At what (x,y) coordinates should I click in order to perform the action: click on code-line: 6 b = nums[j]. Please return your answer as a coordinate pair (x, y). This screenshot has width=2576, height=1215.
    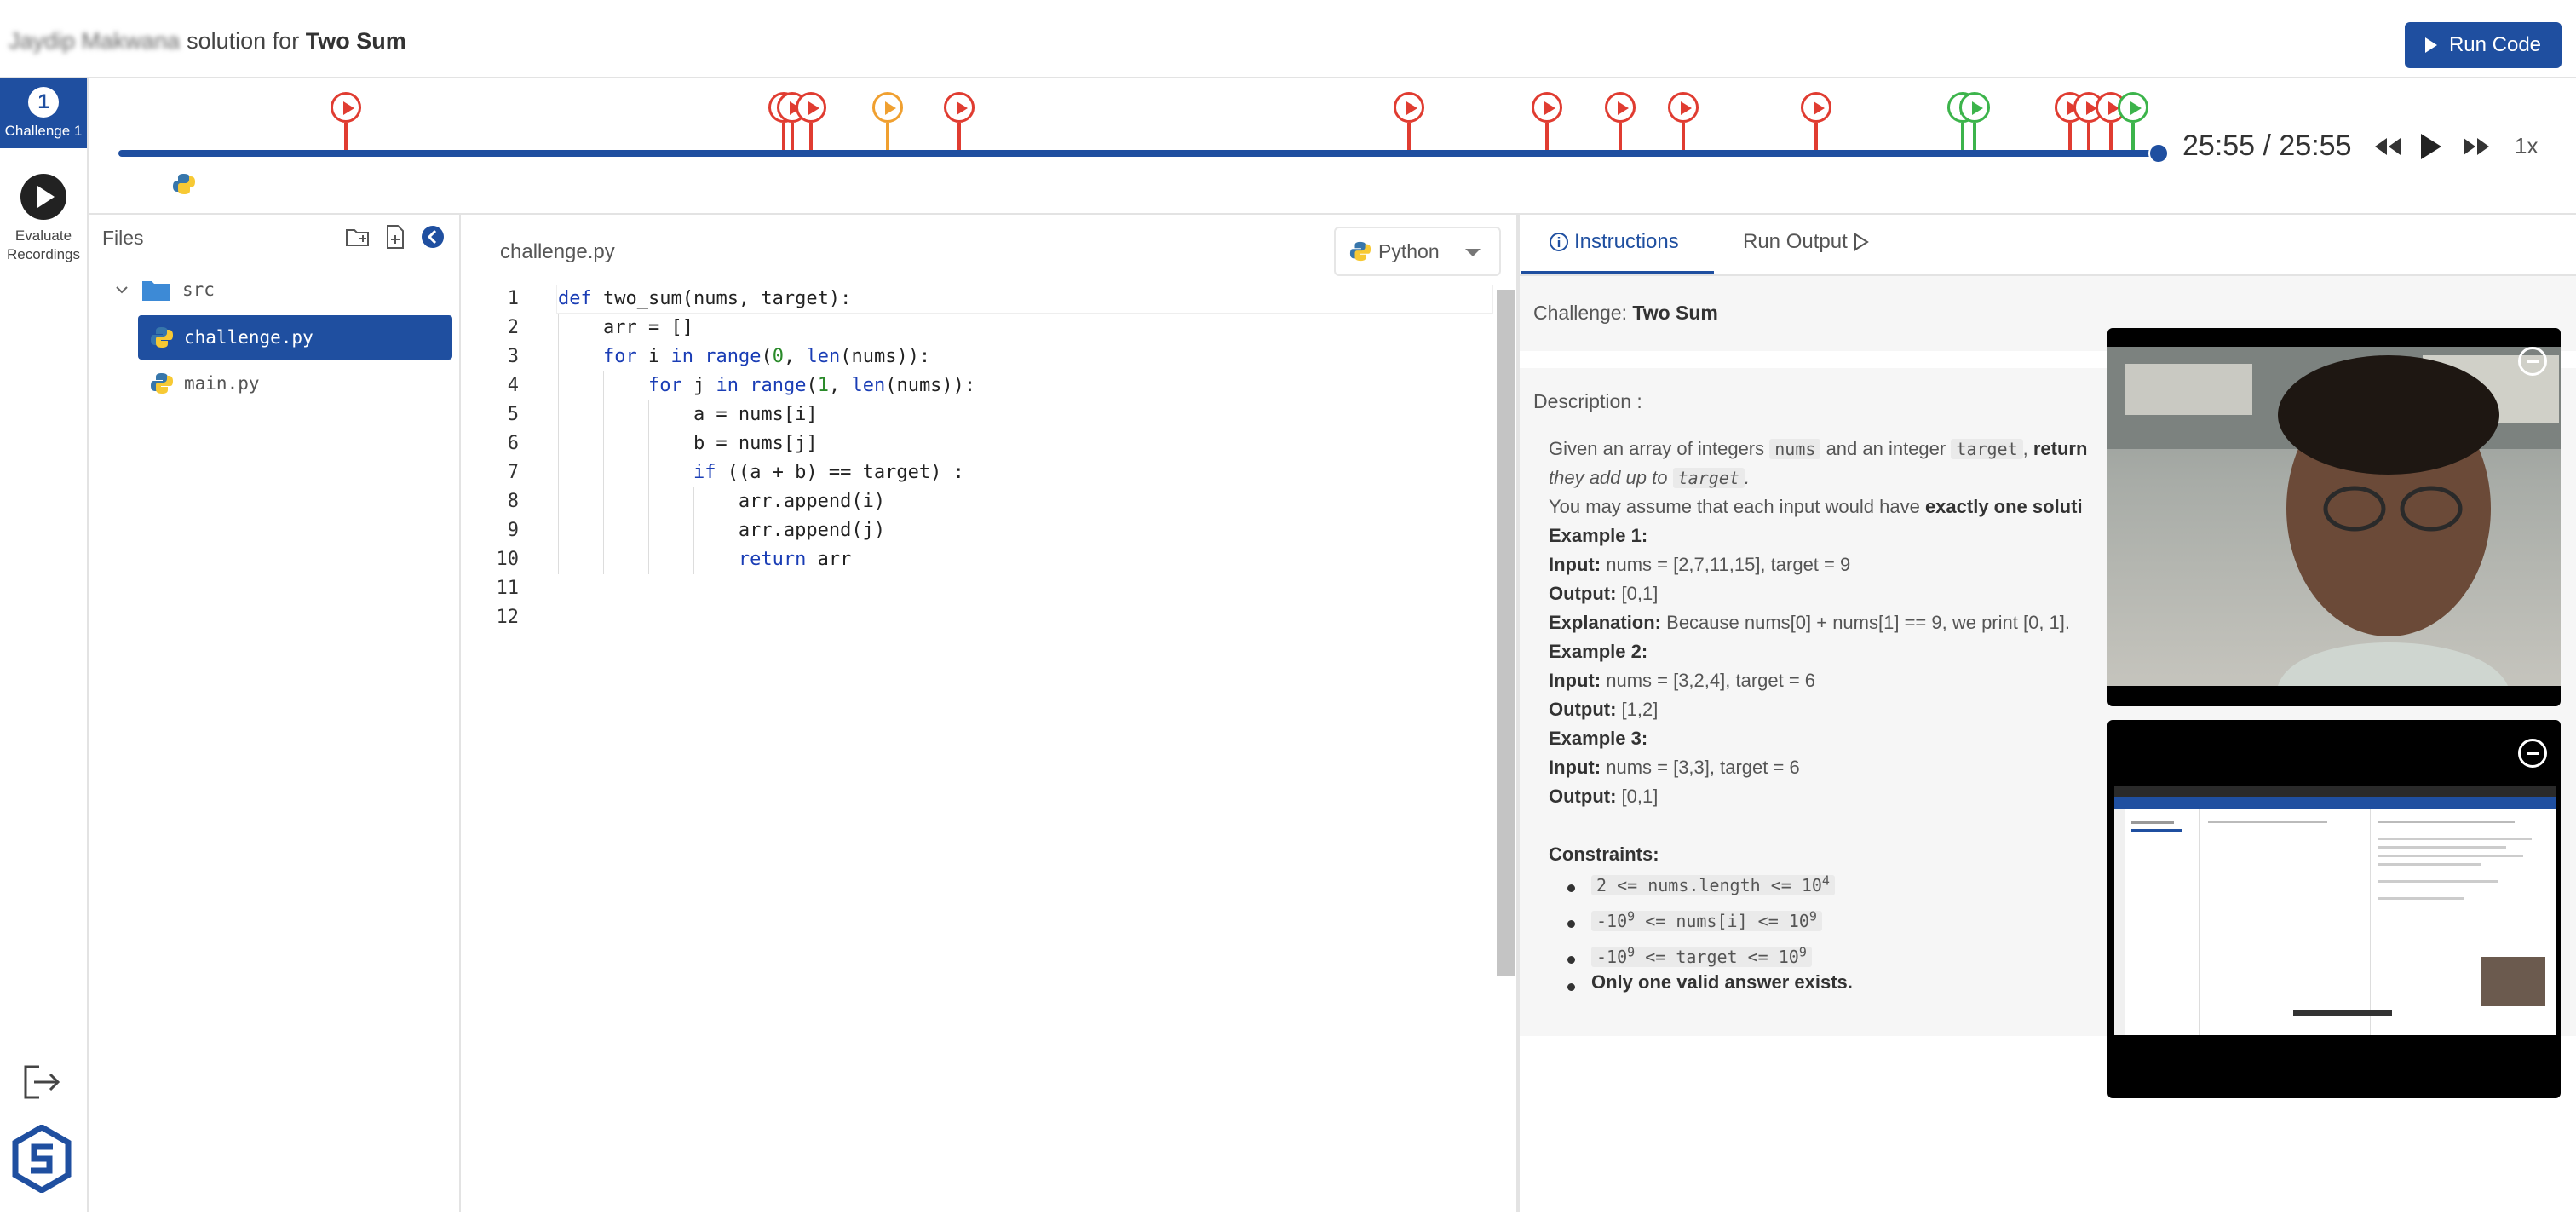
    Looking at the image, I should click on (979, 443).